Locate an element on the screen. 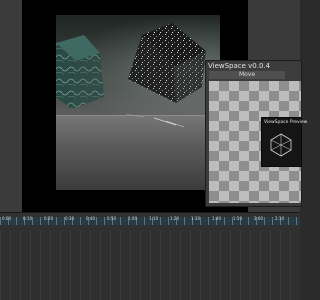 The image size is (320, 300). ruler-label: 1:40 is located at coordinates (216, 218).